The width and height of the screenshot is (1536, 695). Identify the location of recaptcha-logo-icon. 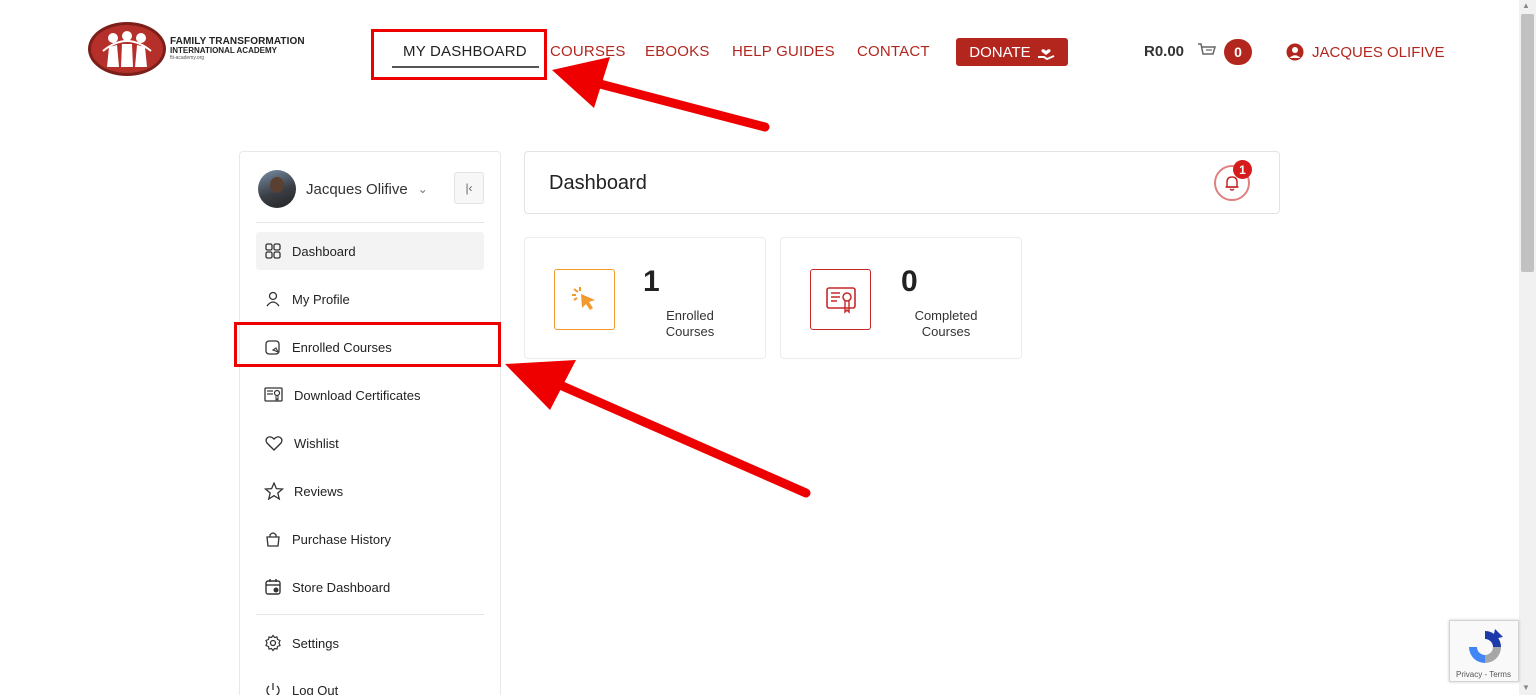
(1486, 646).